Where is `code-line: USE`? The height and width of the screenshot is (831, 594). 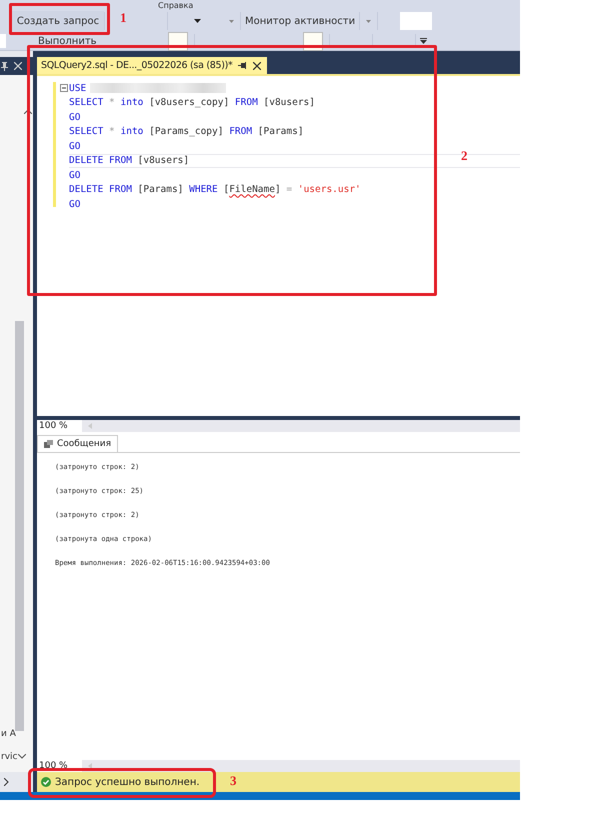 code-line: USE is located at coordinates (147, 88).